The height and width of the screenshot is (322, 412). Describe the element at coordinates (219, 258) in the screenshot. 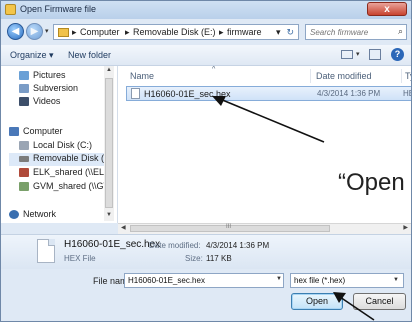

I see `details-size-value: 117 KB` at that location.